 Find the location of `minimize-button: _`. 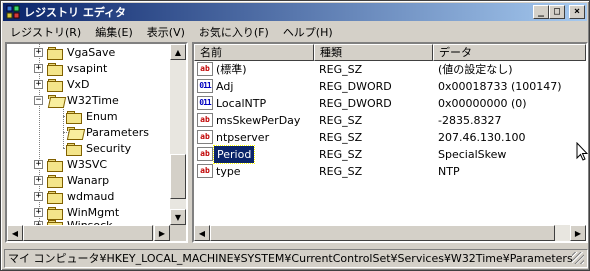

minimize-button: _ is located at coordinates (541, 12).